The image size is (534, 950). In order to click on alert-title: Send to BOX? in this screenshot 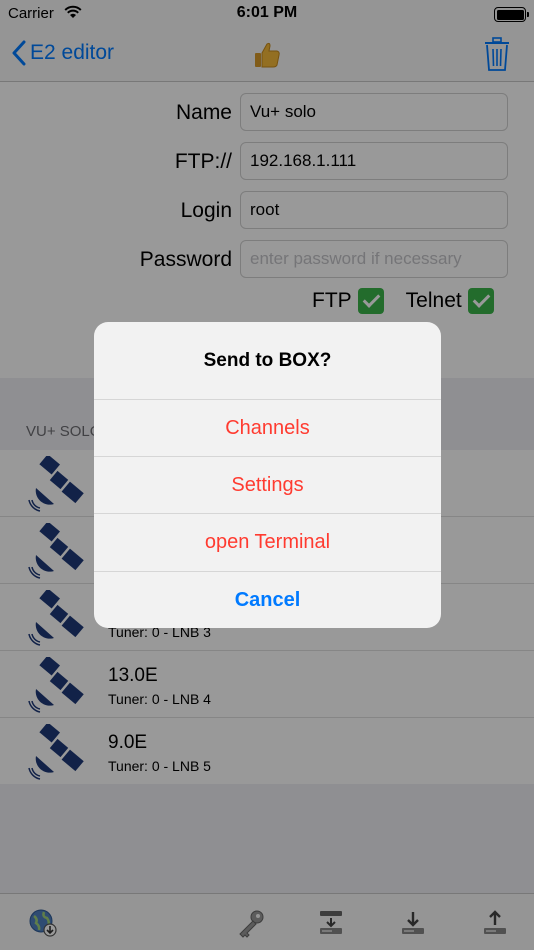, I will do `click(267, 360)`.